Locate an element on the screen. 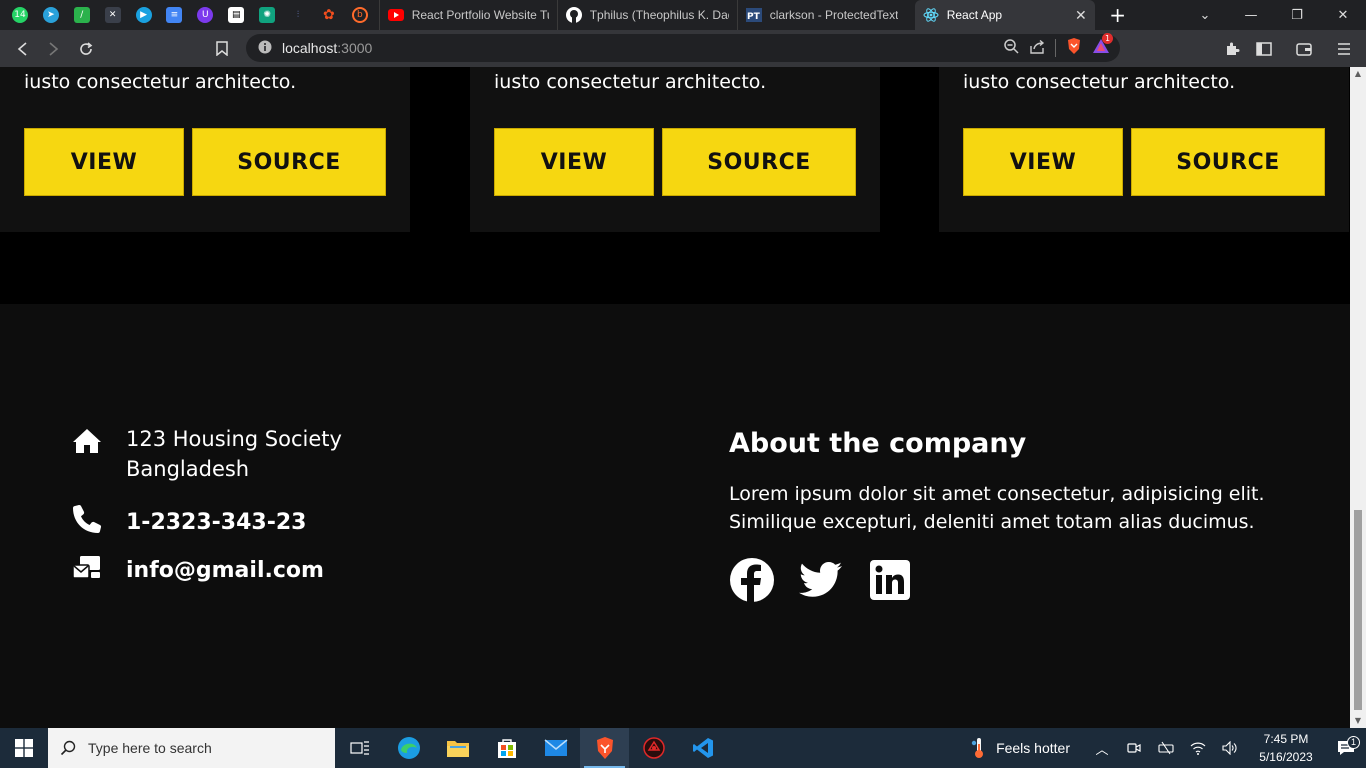  thermometer-icon is located at coordinates (977, 748).